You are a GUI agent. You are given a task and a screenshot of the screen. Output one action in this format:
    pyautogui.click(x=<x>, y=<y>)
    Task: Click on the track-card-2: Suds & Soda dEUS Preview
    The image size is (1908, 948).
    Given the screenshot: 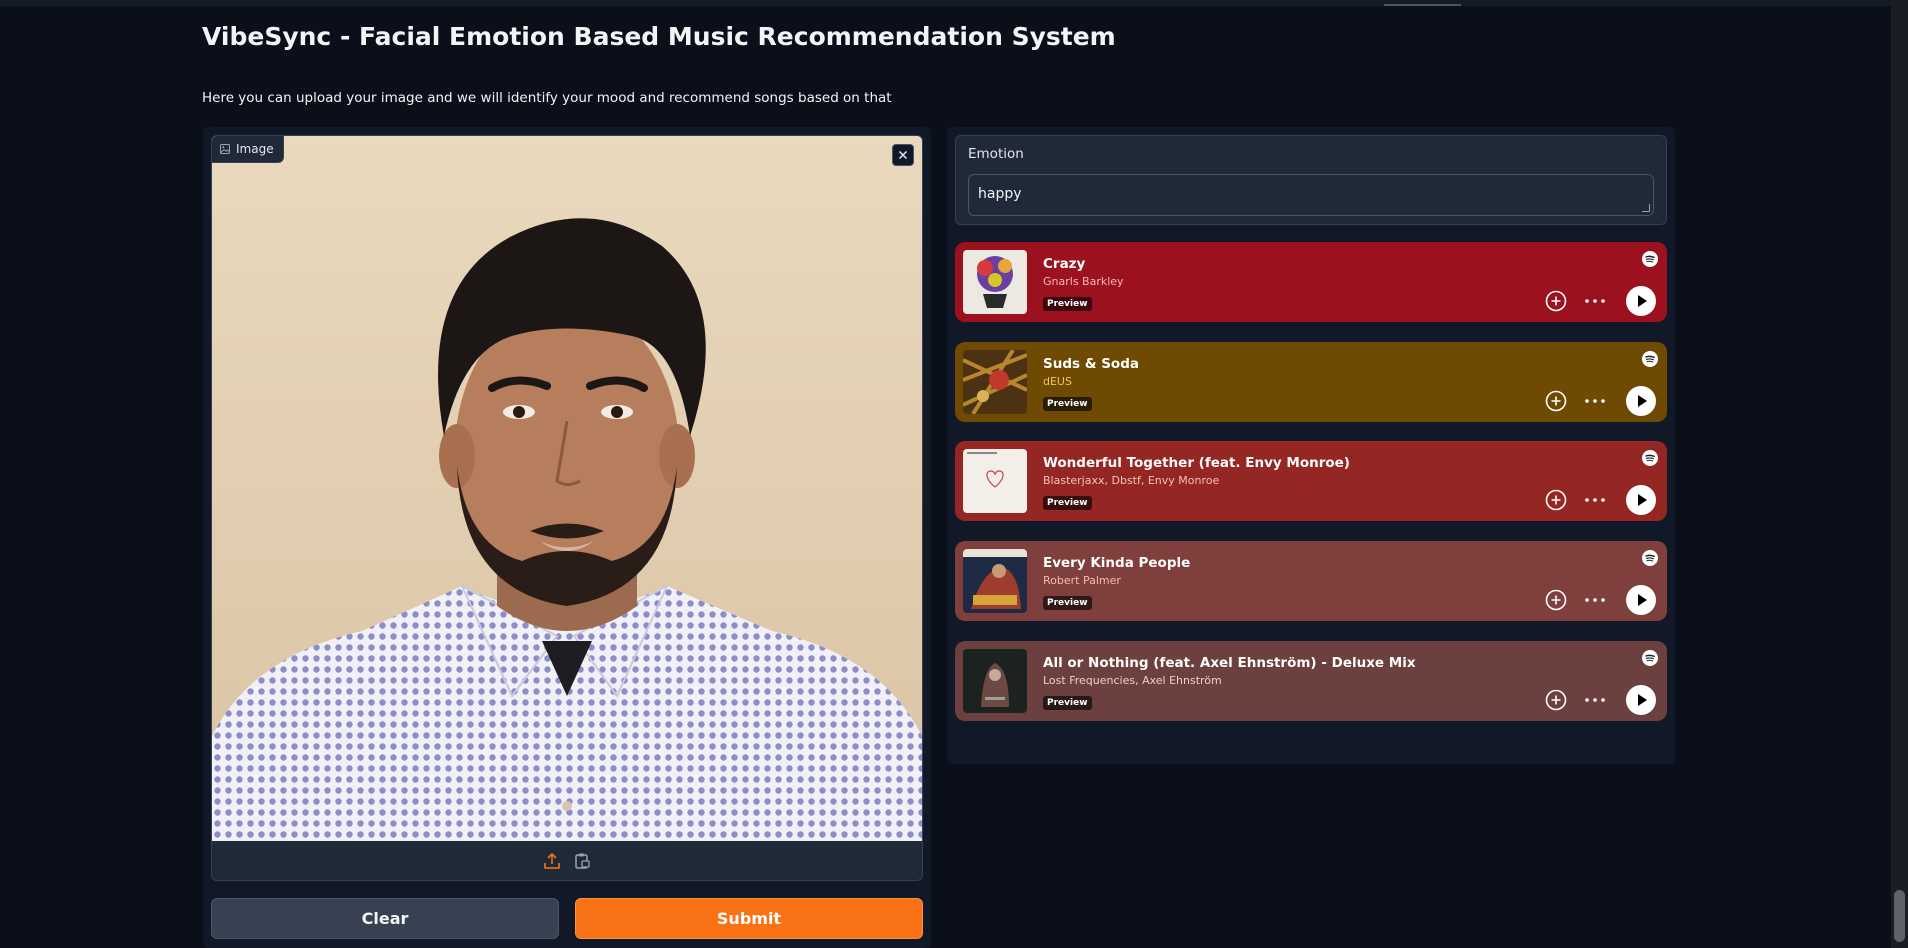 What is the action you would take?
    pyautogui.click(x=1311, y=382)
    